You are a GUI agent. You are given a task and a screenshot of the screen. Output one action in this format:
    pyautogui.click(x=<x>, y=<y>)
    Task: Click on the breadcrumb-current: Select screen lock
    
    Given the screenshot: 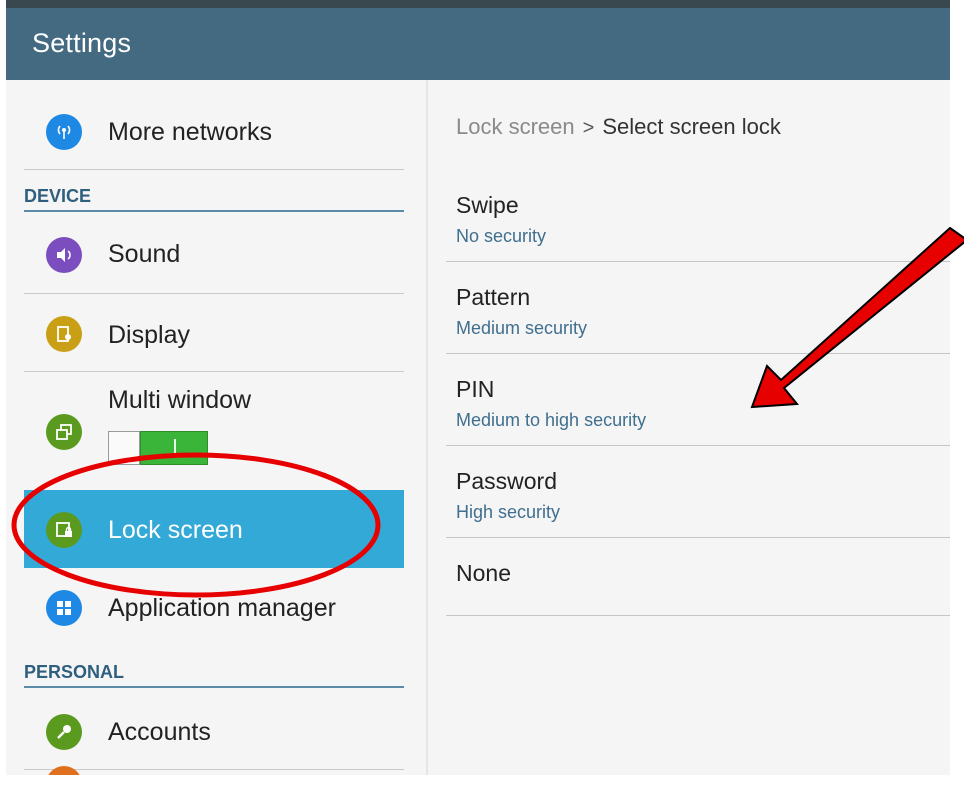 What is the action you would take?
    pyautogui.click(x=691, y=126)
    